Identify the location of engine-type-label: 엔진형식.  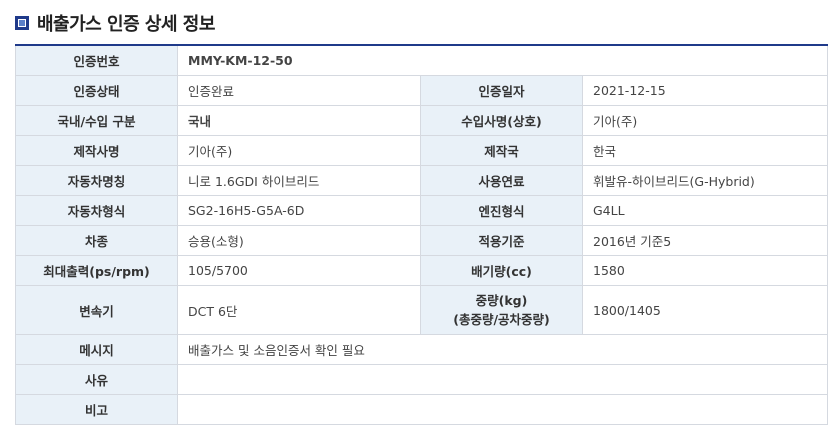
(501, 210).